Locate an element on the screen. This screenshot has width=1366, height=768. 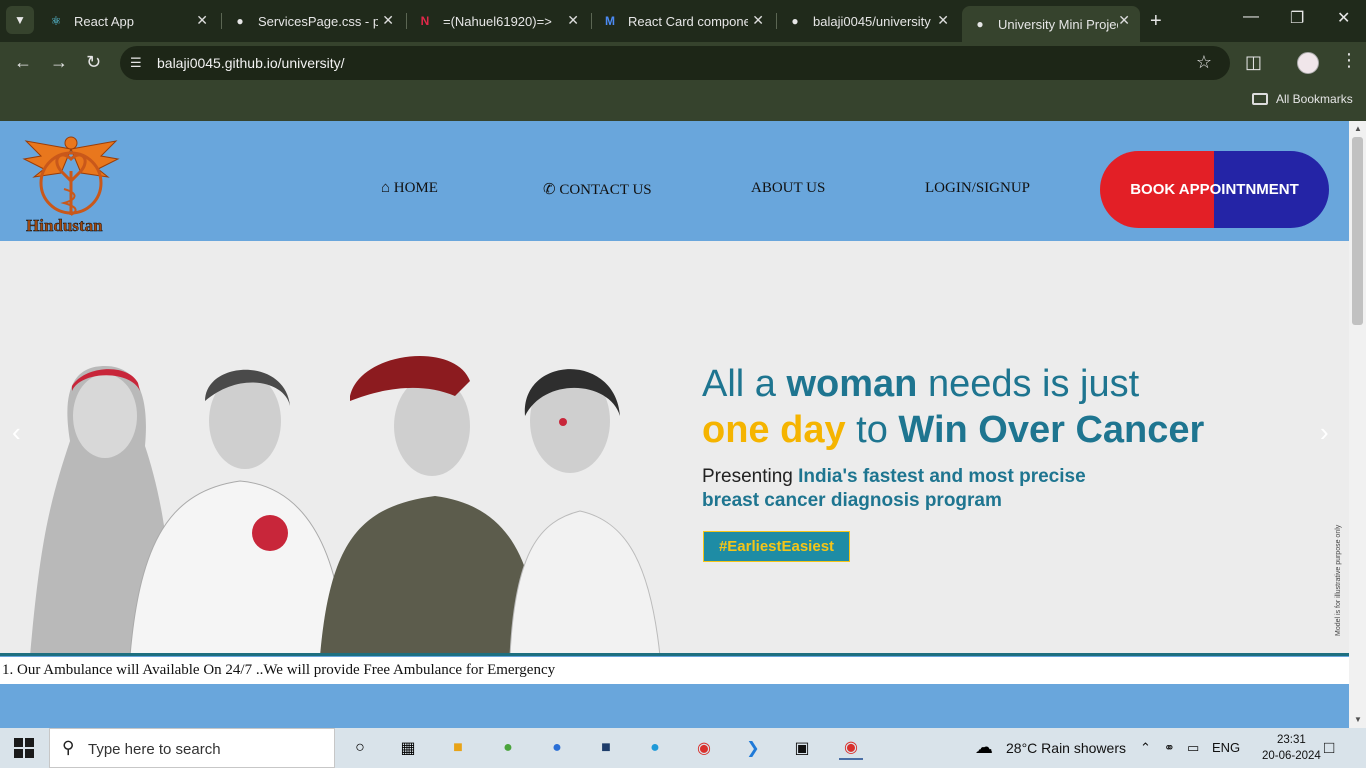
scroll-down-icon: ▼ is located at coordinates (1358, 719).